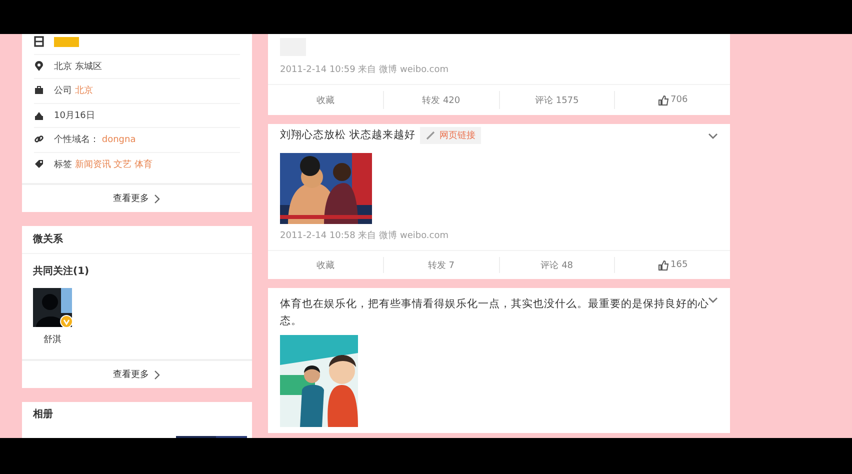  I want to click on action-button: 转发 420, so click(440, 100).